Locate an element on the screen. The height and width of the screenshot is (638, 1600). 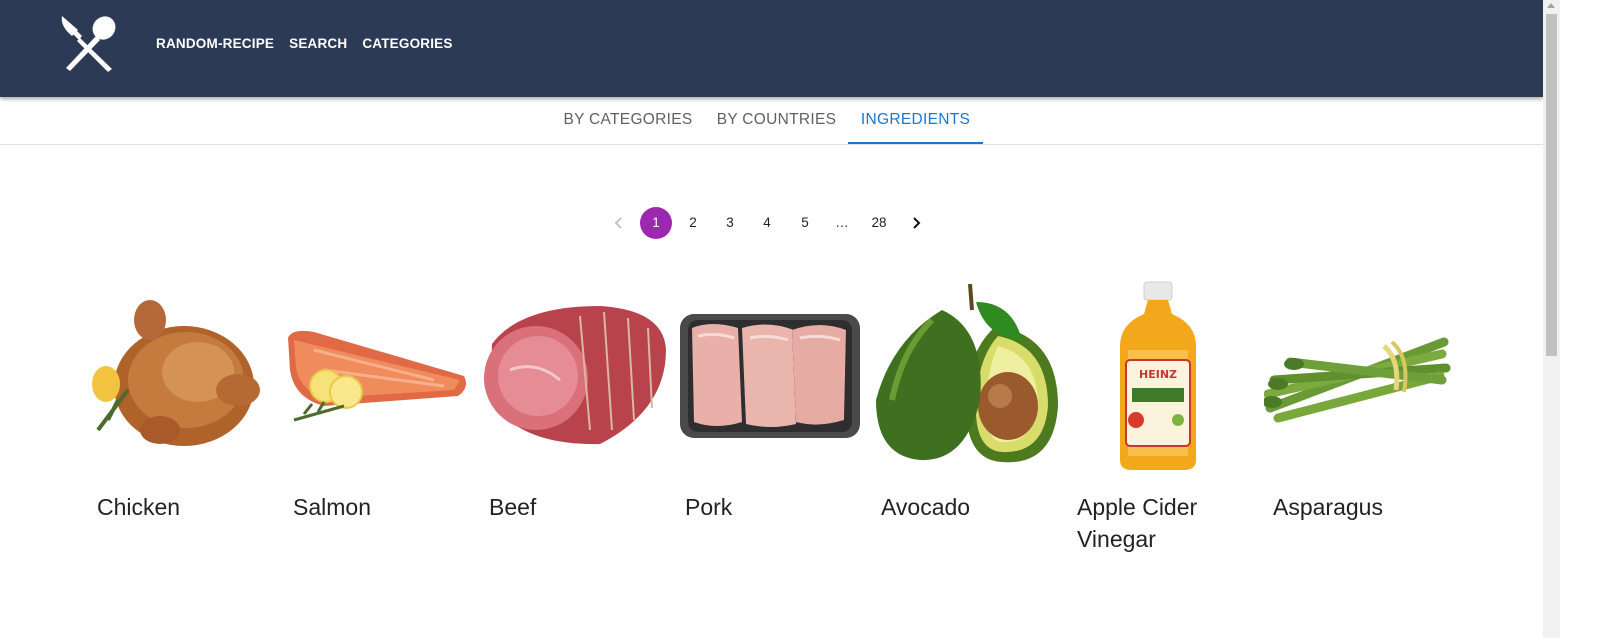
ingredient-card-apple-cider-vinegar: HEINZ Apple Cider Vinegar is located at coordinates (1163, 416).